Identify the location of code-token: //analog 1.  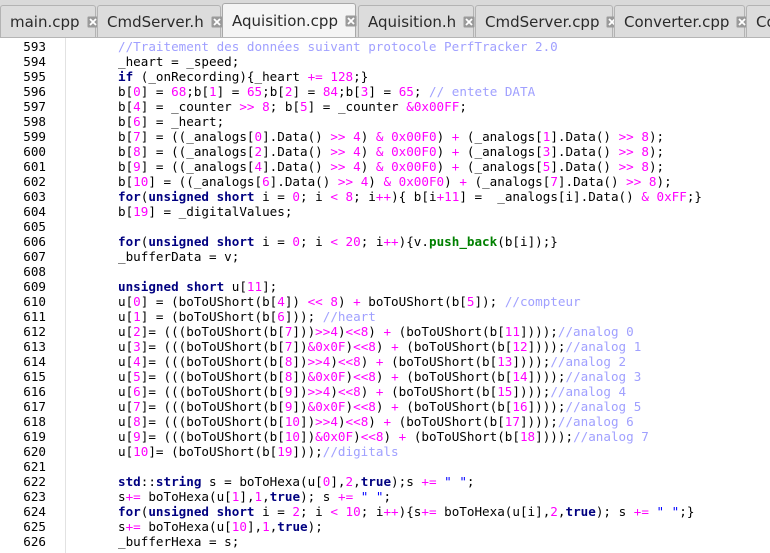
(603, 346).